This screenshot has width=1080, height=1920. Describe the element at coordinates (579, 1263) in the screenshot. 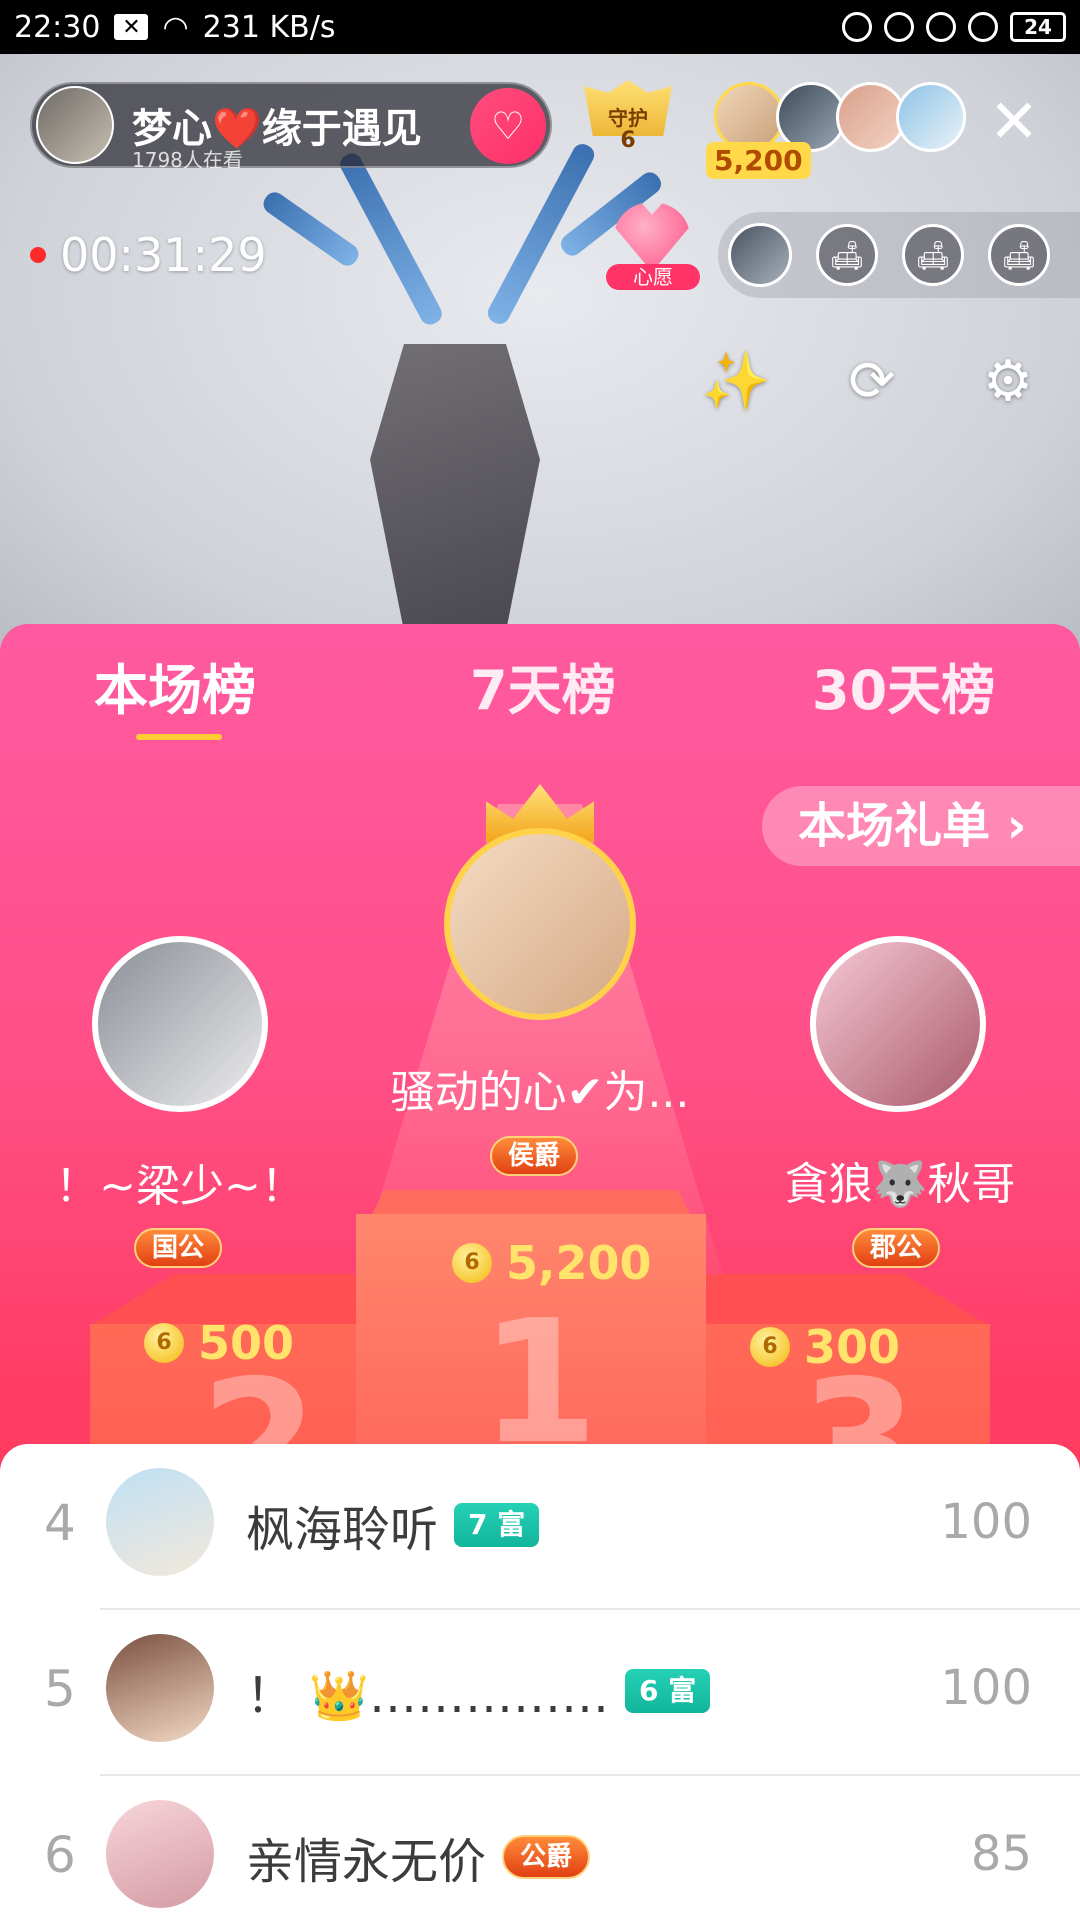

I see `rank-1-score-value: 5,200` at that location.